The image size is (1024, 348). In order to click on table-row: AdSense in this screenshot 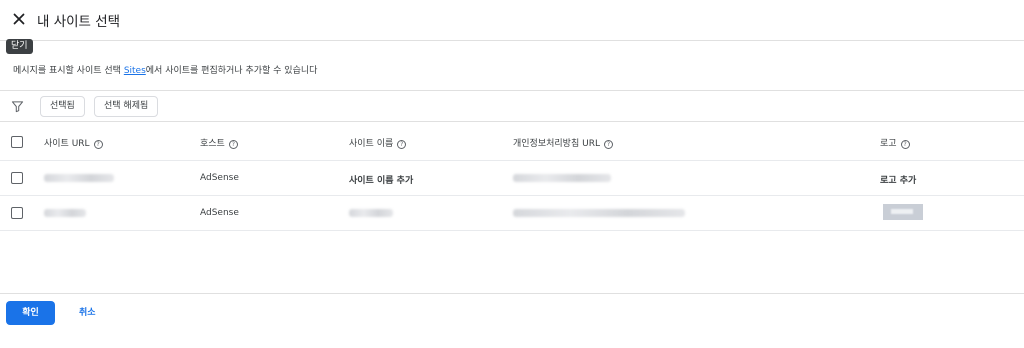, I will do `click(512, 213)`.